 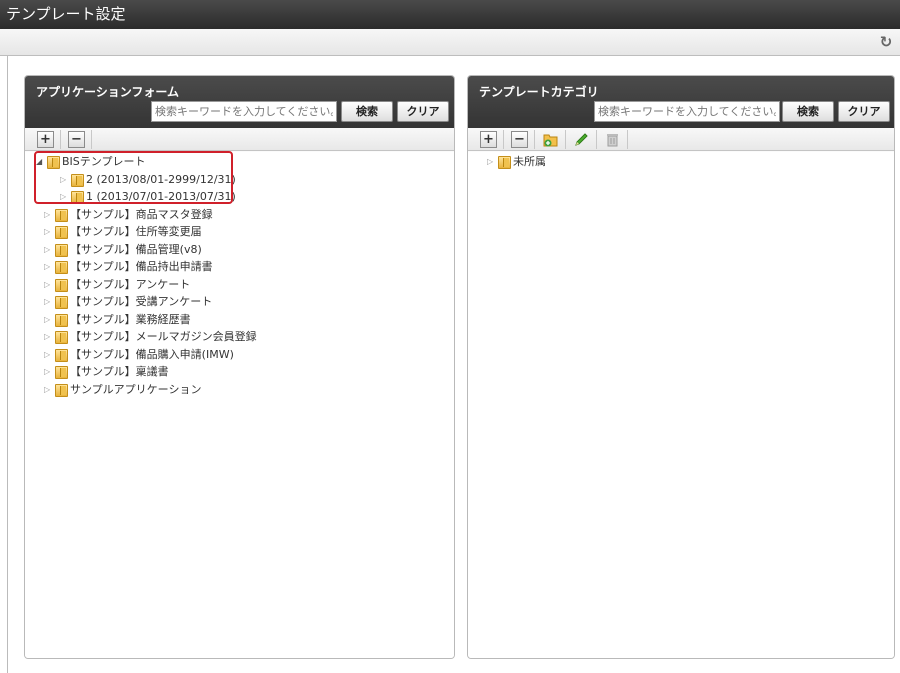 I want to click on tree-node: ▷ 【サンプル】メールマガジン会員登録, so click(x=150, y=337).